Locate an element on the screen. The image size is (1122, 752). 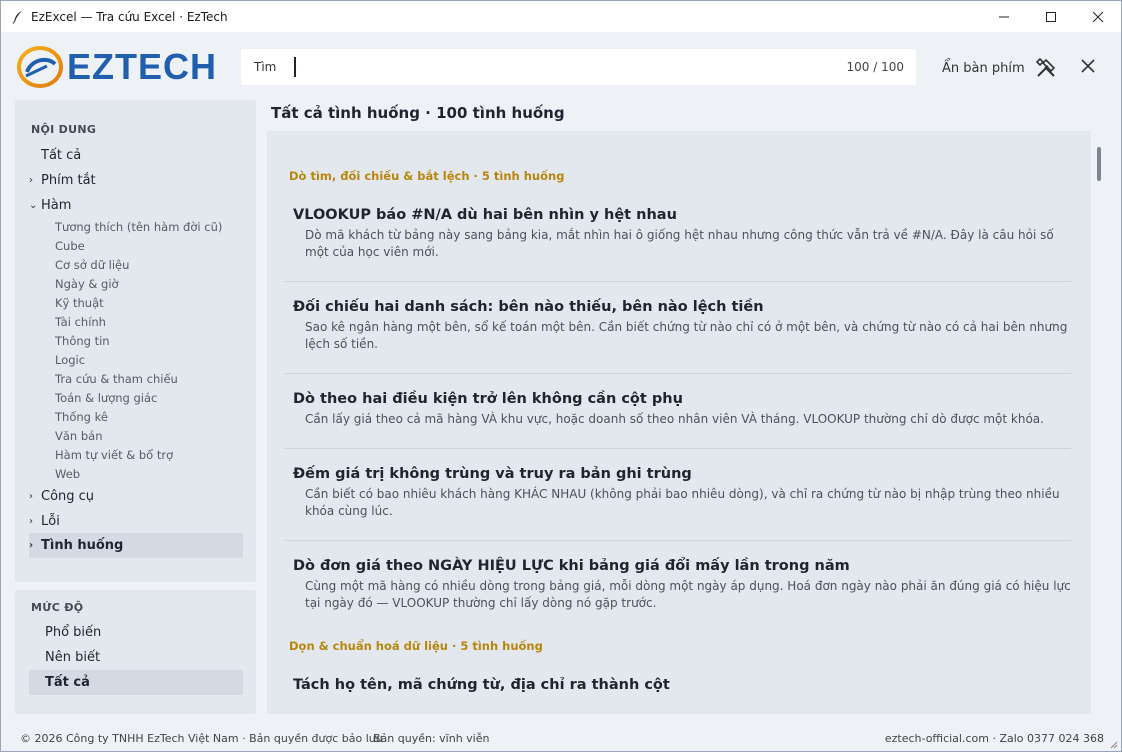
logo-e-mark is located at coordinates (40, 67).